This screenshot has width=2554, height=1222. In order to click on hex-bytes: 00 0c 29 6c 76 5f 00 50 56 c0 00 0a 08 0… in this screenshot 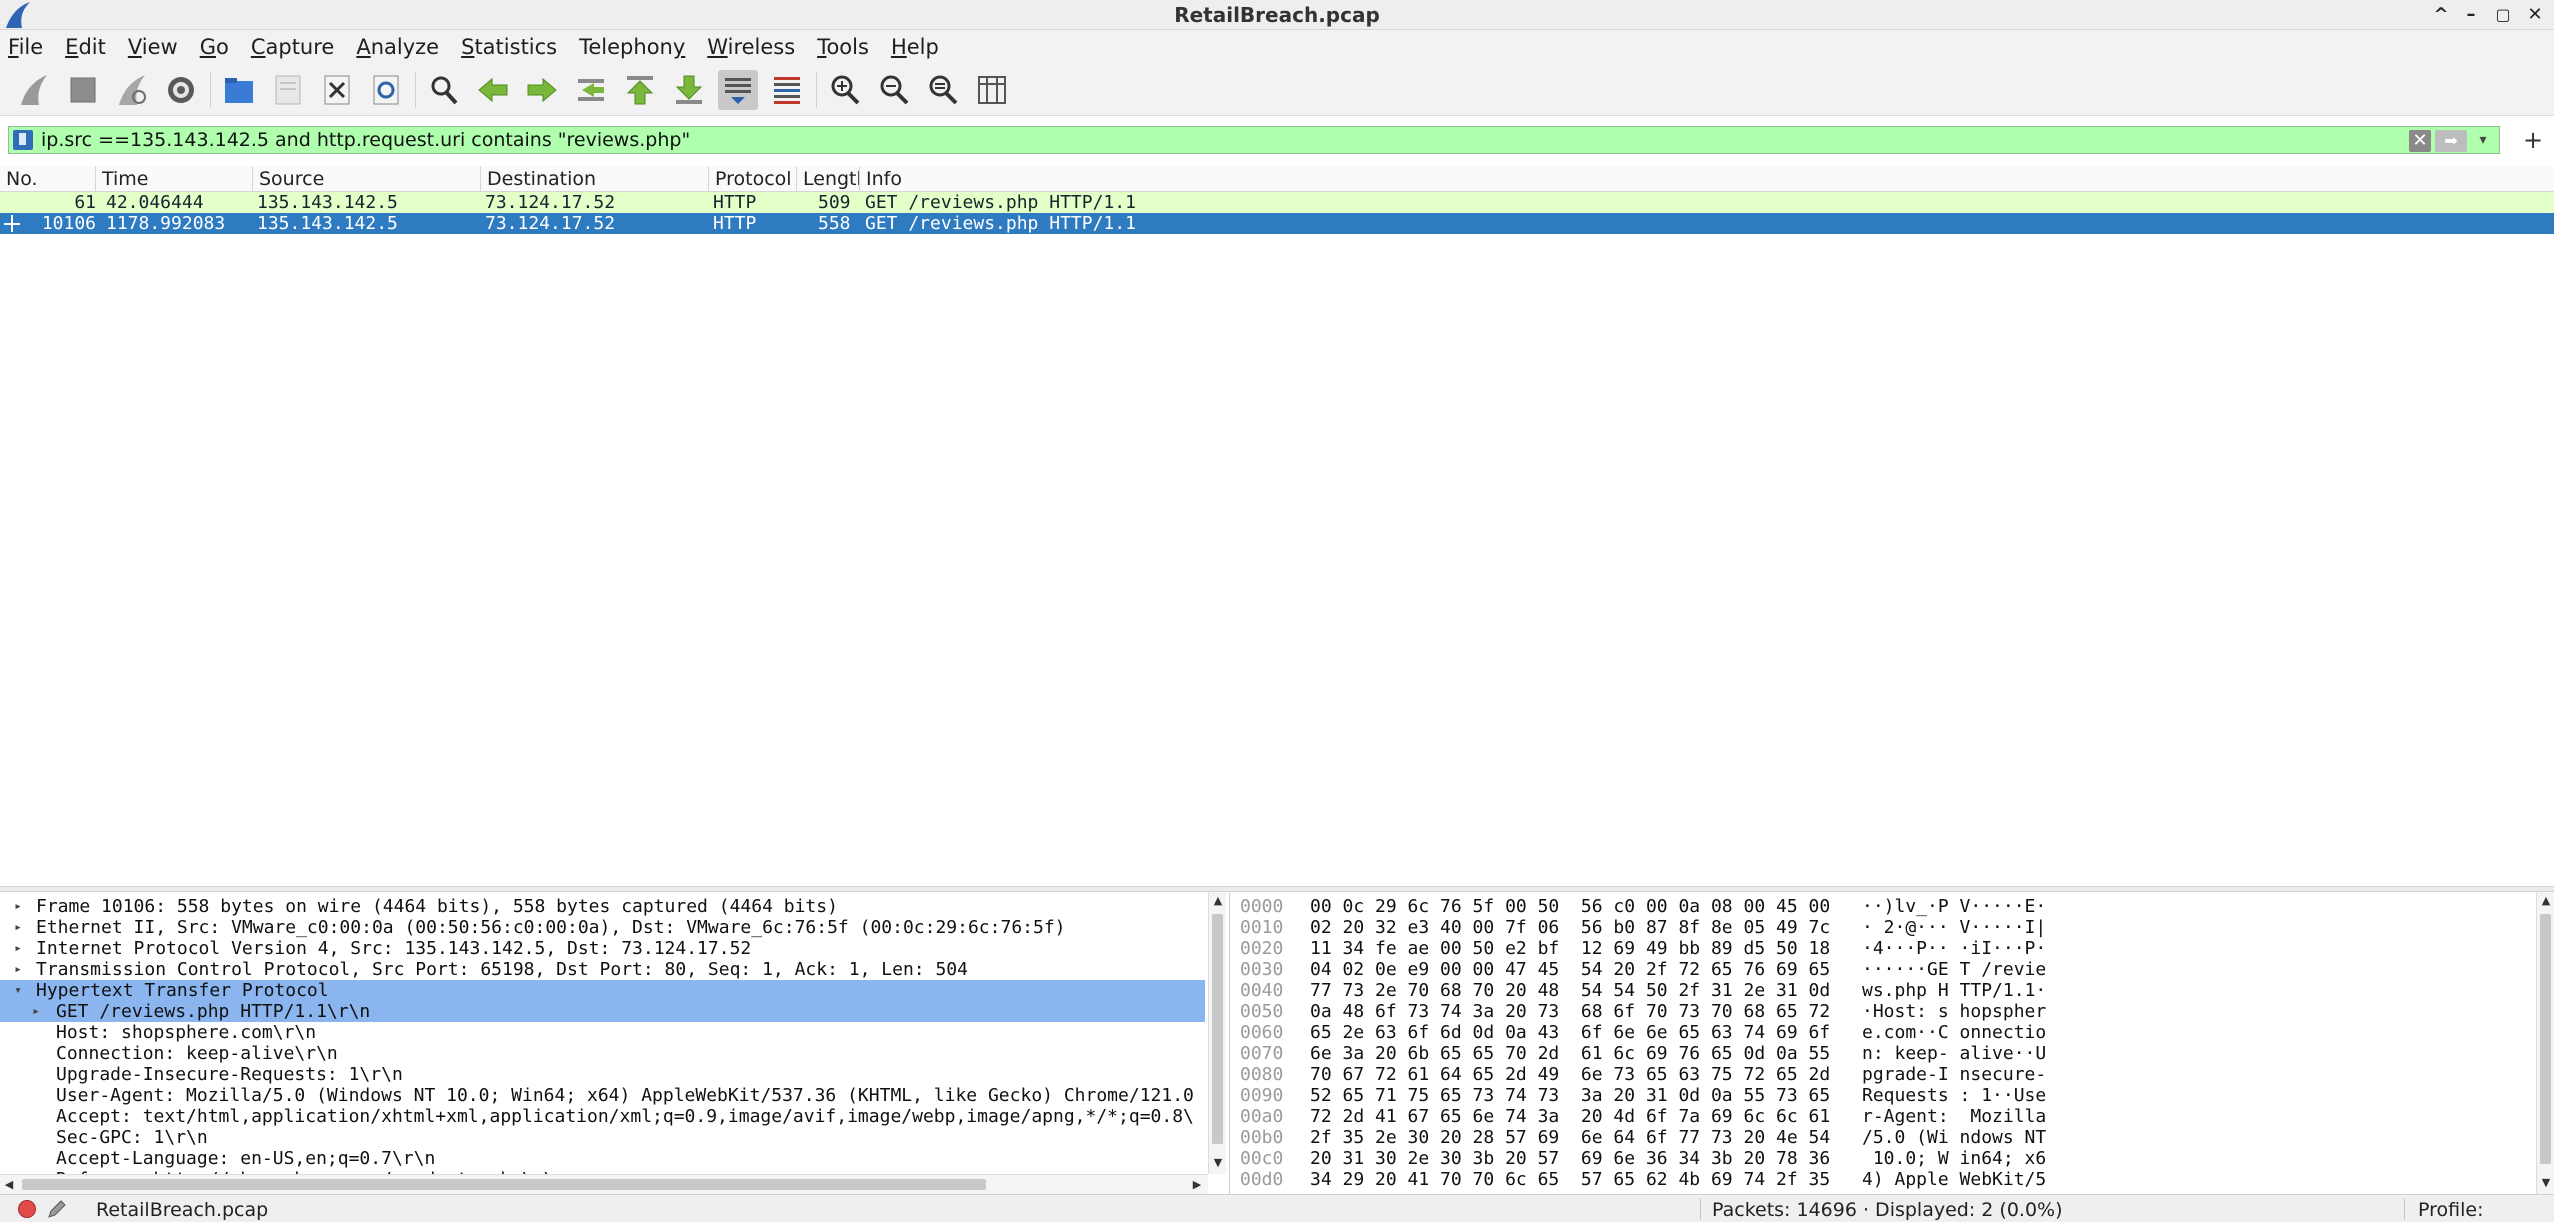, I will do `click(1570, 906)`.